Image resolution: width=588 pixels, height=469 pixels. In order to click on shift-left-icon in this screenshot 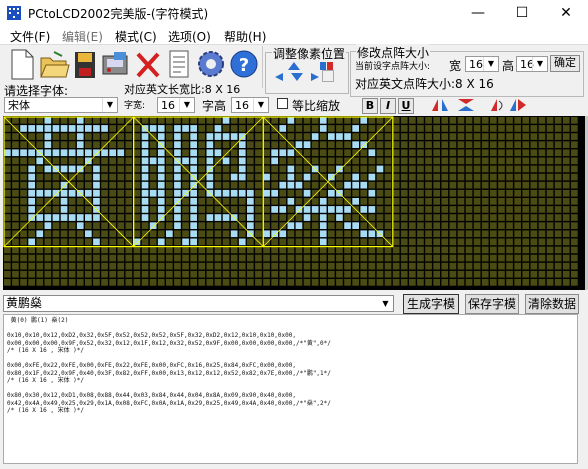, I will do `click(282, 76)`.